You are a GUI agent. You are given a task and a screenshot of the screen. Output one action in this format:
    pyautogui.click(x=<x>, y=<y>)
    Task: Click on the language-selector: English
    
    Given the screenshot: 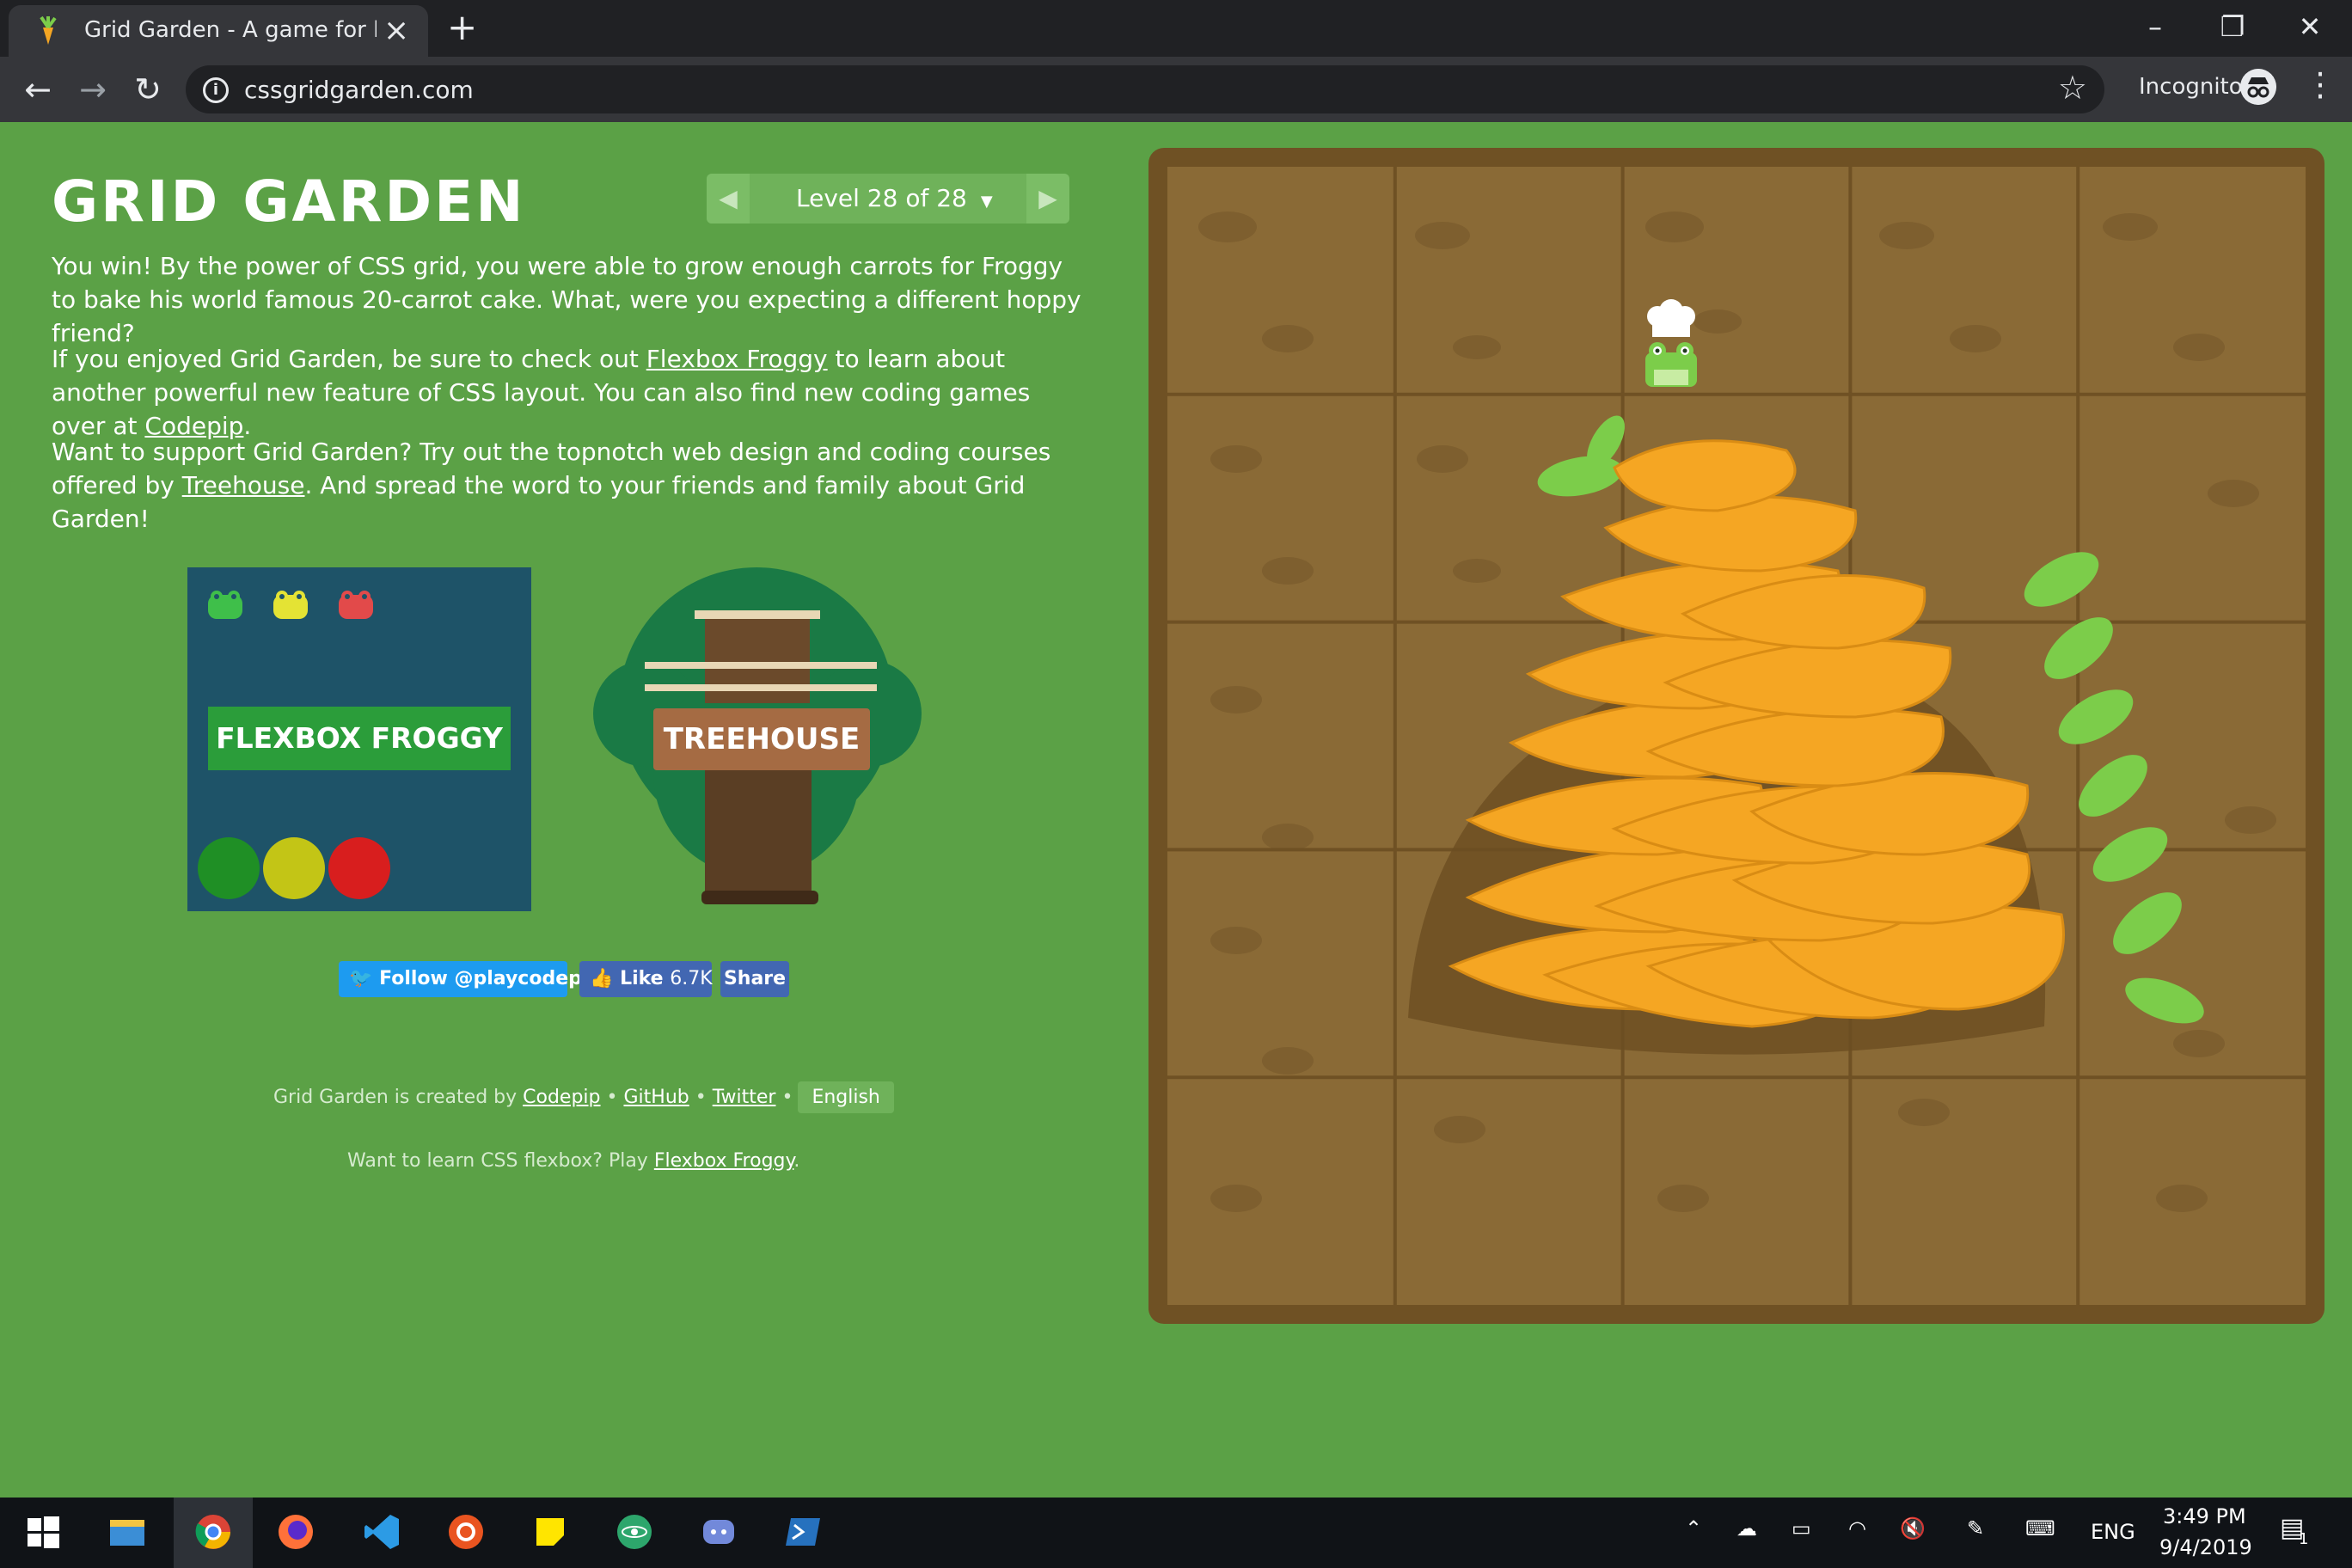 What is the action you would take?
    pyautogui.click(x=846, y=1097)
    